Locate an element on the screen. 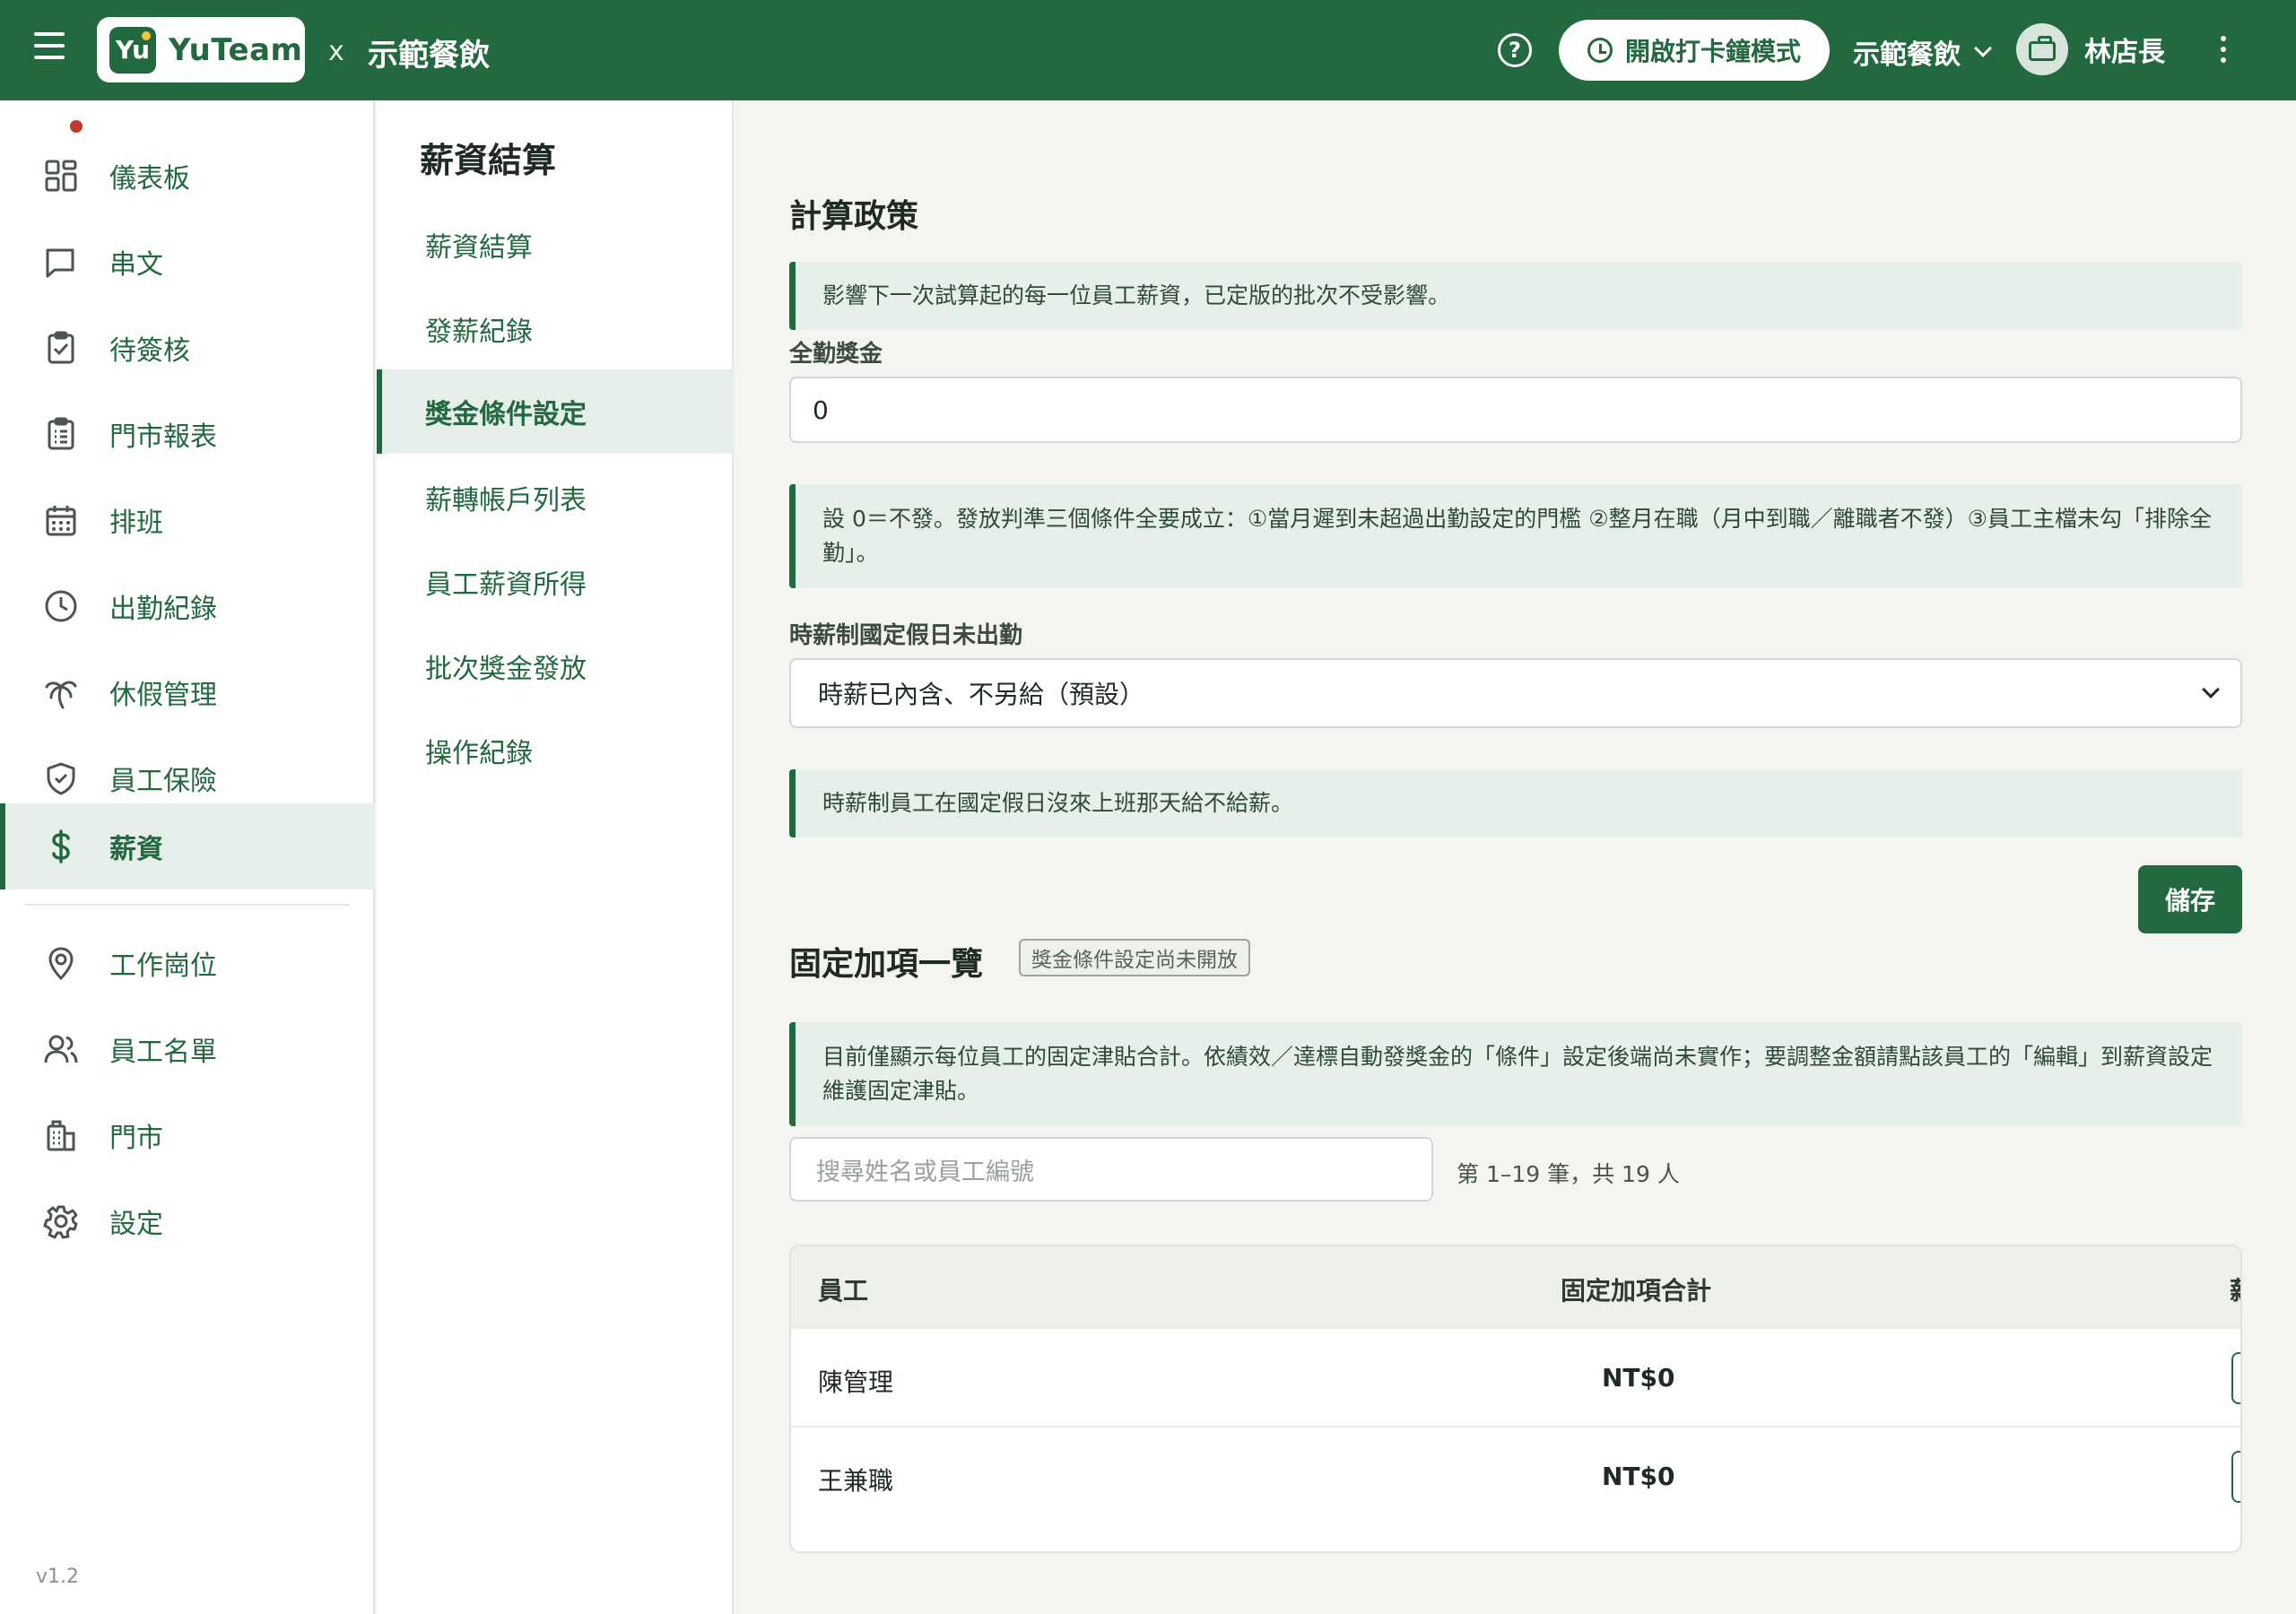 The height and width of the screenshot is (1614, 2296). table-row: 王兼職 NT$0 is located at coordinates (1515, 1475).